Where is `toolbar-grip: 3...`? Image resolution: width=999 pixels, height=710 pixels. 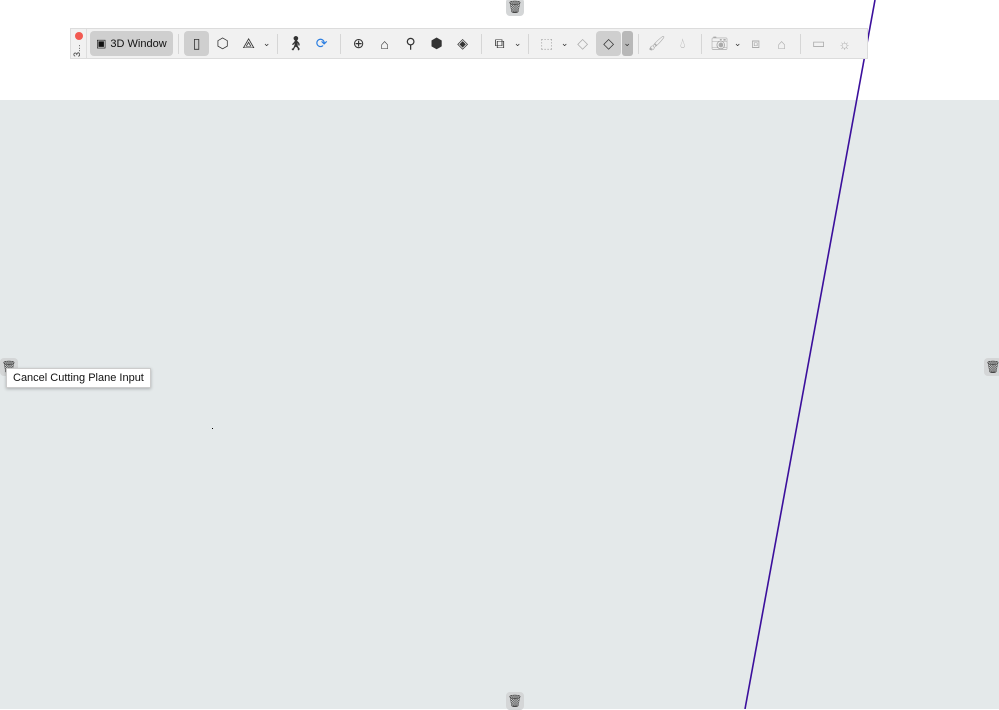
toolbar-grip: 3... is located at coordinates (79, 43).